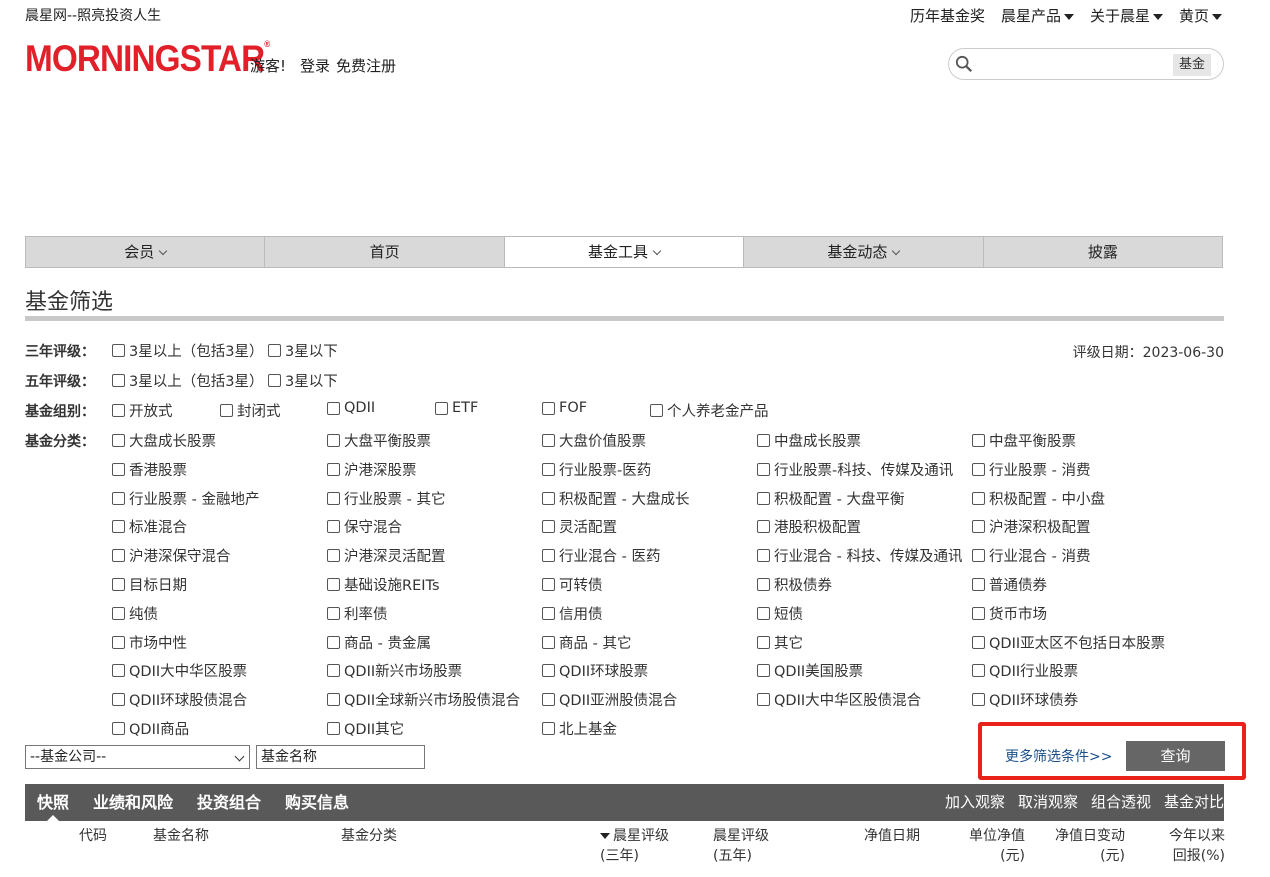 This screenshot has width=1270, height=877. What do you see at coordinates (809, 526) in the screenshot?
I see `filter-category-option: 港股积极配置` at bounding box center [809, 526].